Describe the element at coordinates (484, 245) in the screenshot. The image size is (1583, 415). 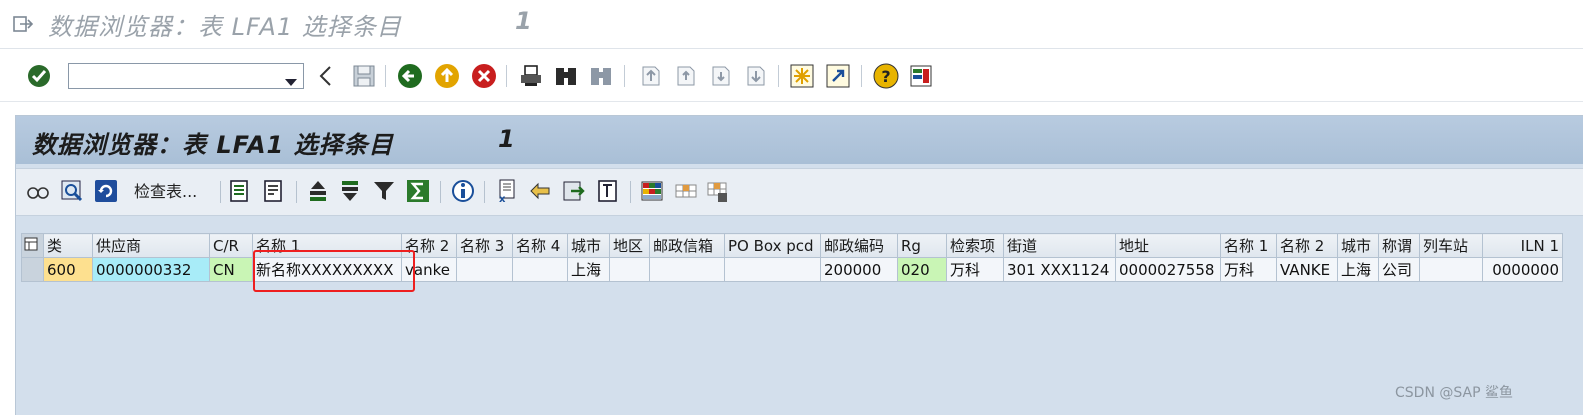
I see `column-header: 名称 3` at that location.